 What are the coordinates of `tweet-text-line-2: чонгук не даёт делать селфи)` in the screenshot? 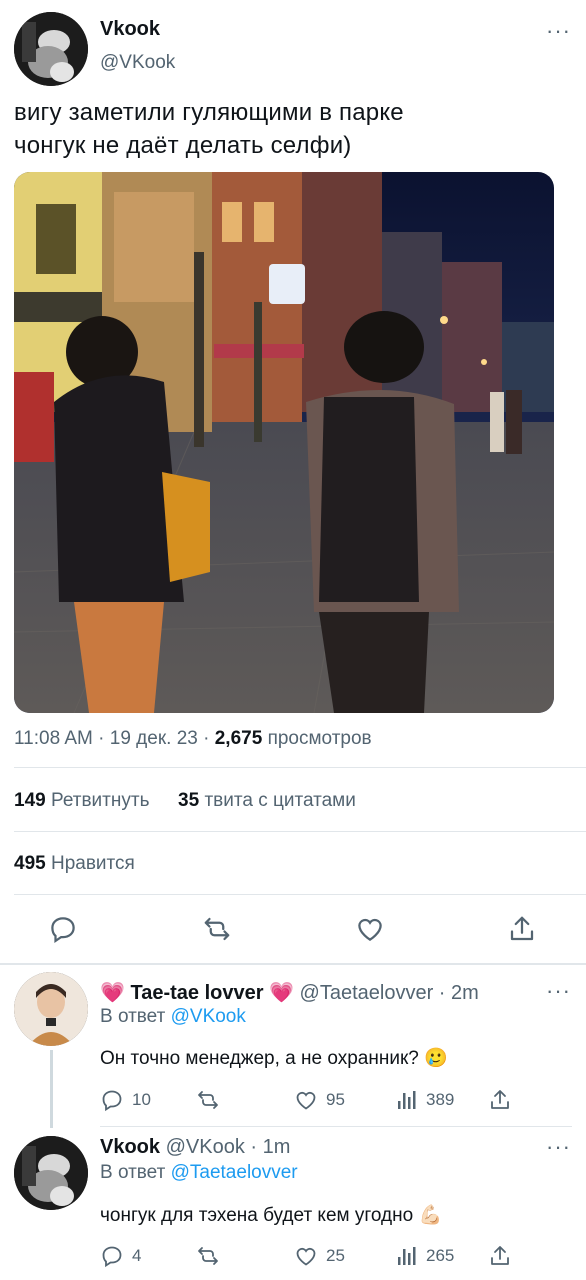 It's located at (183, 145).